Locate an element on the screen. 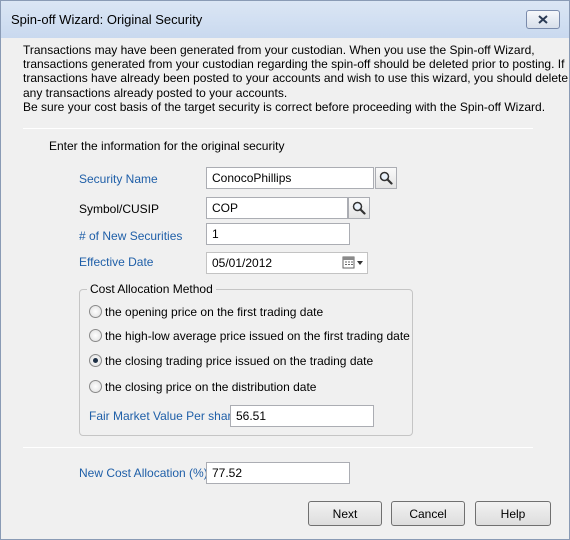 This screenshot has height=540, width=570. security-lookup-button is located at coordinates (386, 178).